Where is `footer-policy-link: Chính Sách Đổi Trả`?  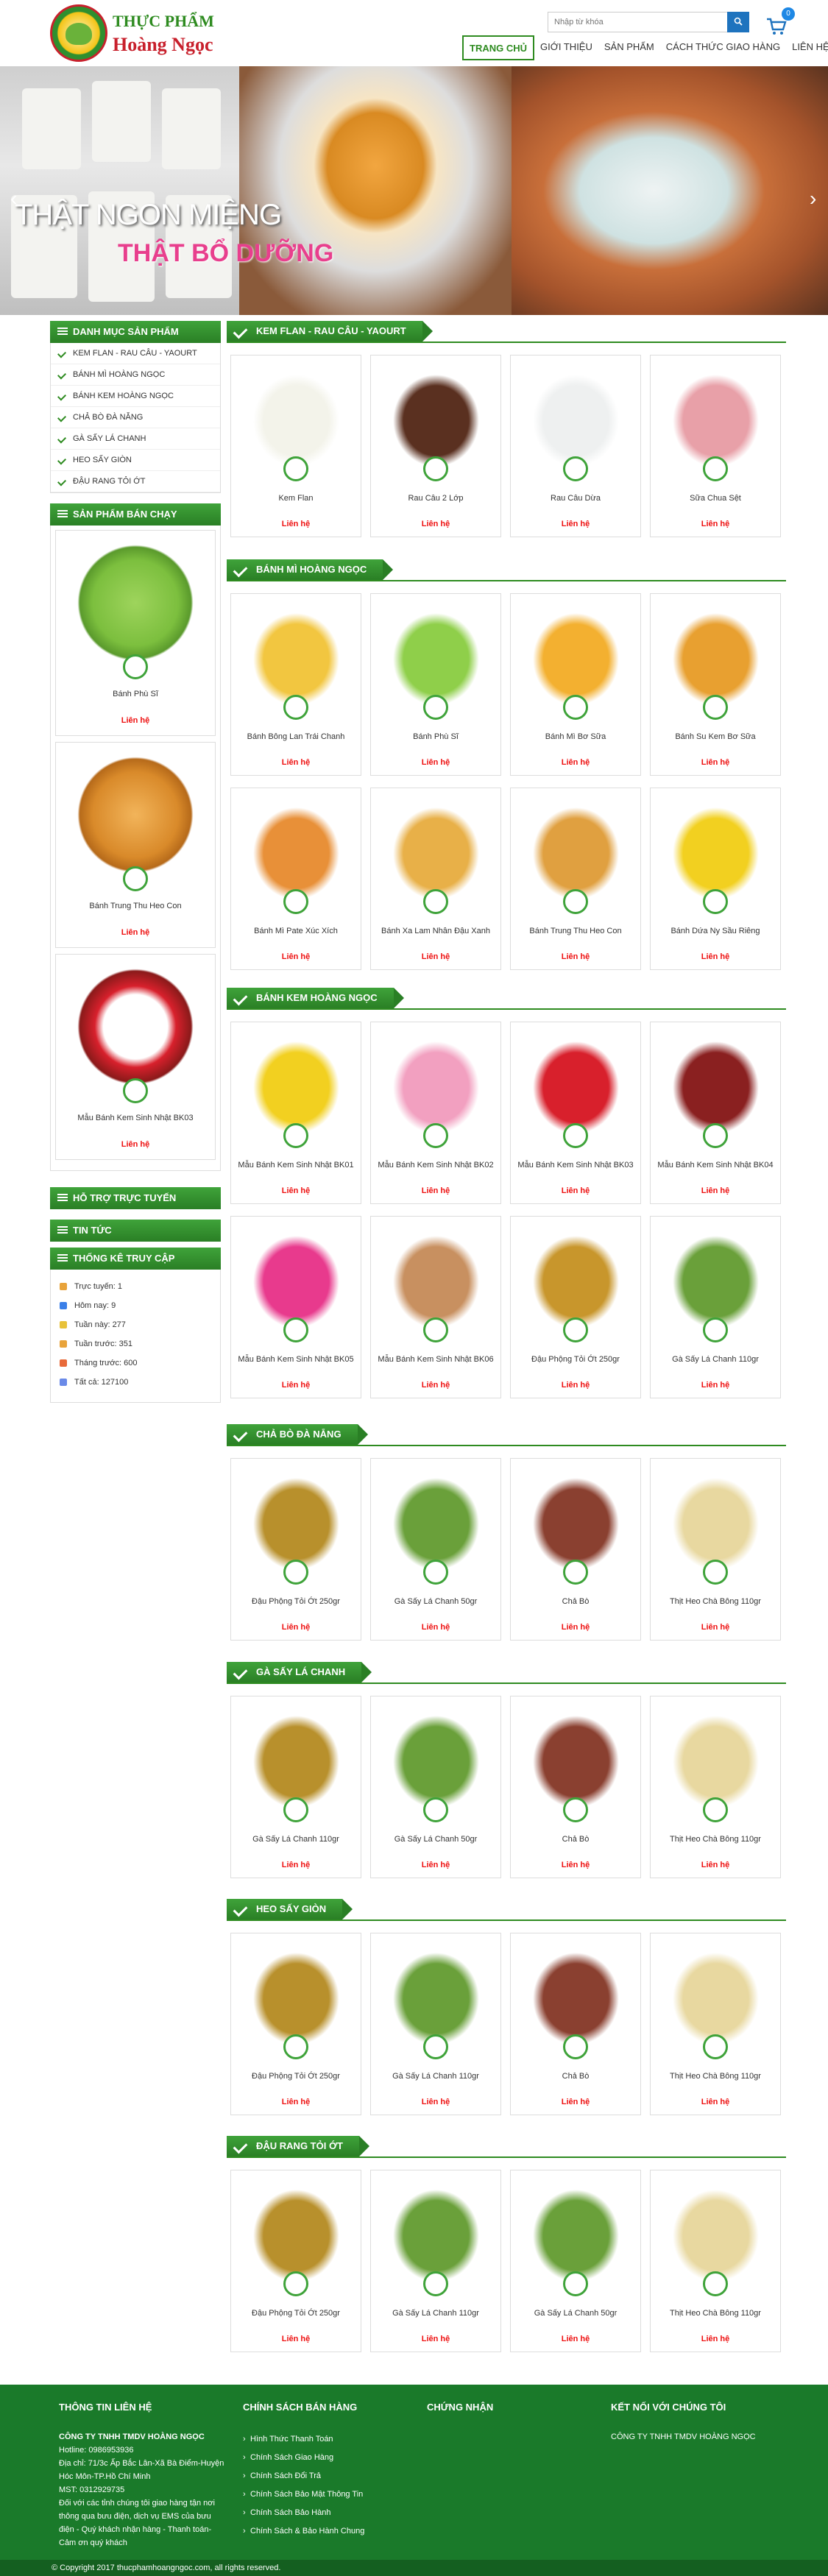
footer-policy-link: Chính Sách Đổi Trả is located at coordinates (327, 2476).